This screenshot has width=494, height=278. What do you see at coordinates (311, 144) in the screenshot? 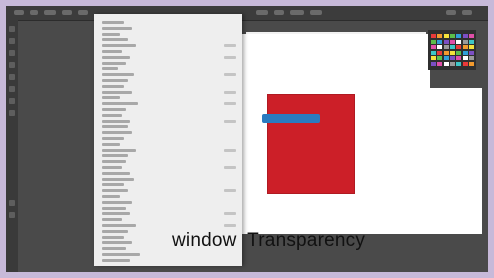
I see `red-rectangle-shape` at bounding box center [311, 144].